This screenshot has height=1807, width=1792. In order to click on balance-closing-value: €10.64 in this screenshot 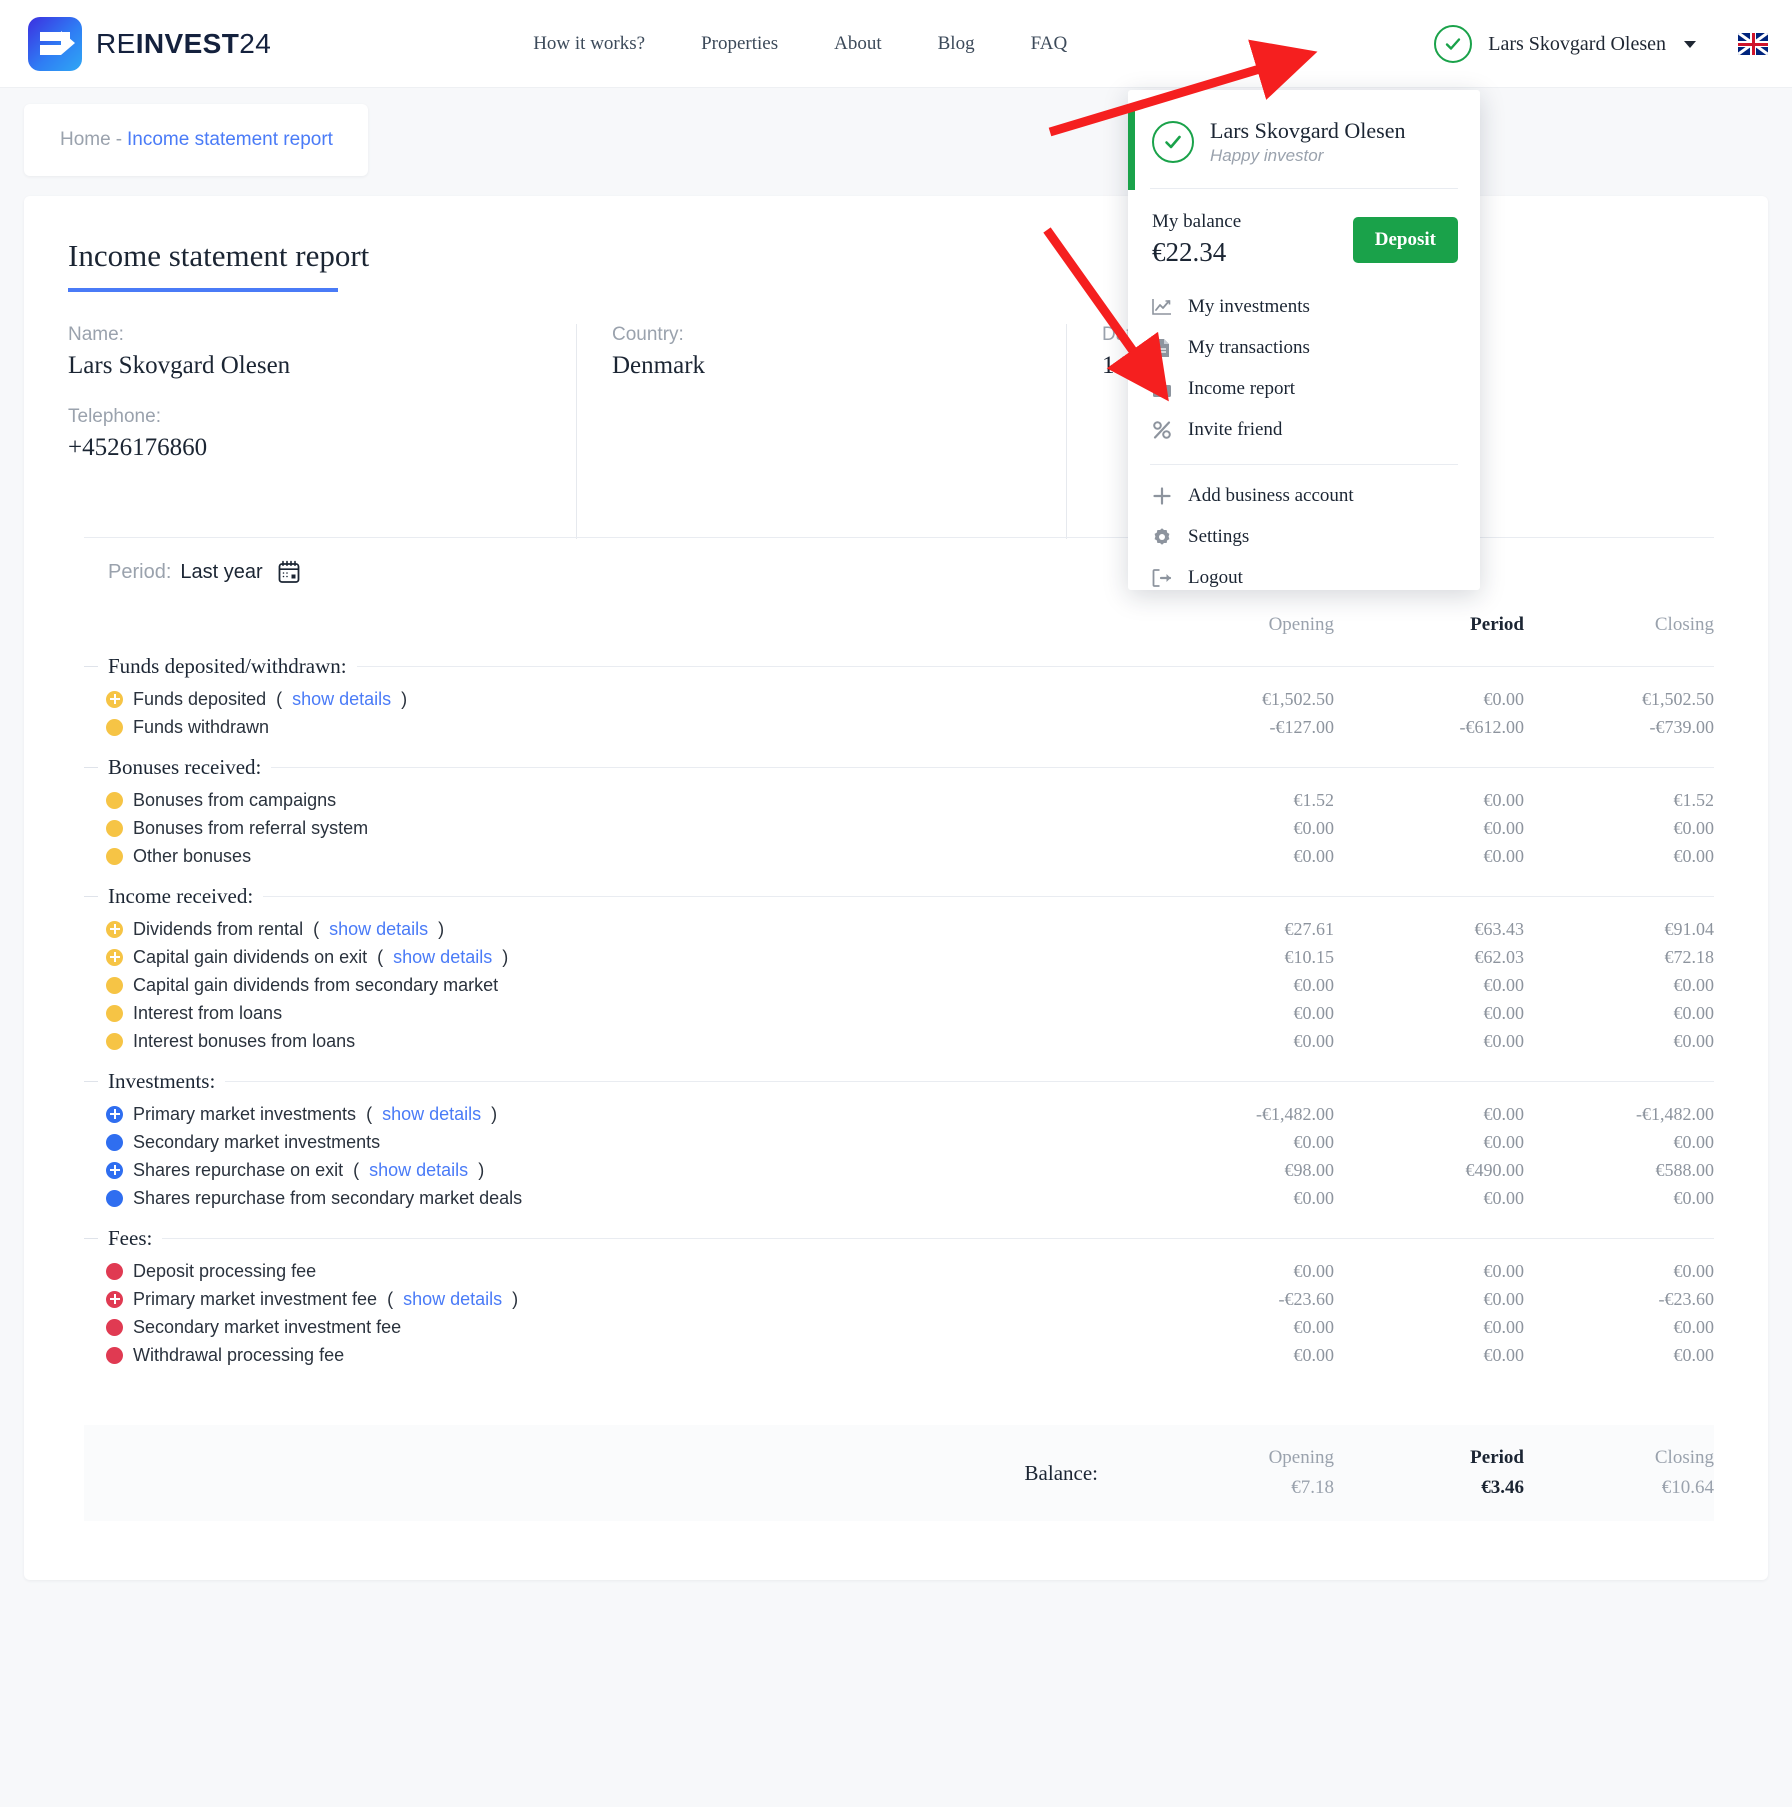, I will do `click(1687, 1487)`.